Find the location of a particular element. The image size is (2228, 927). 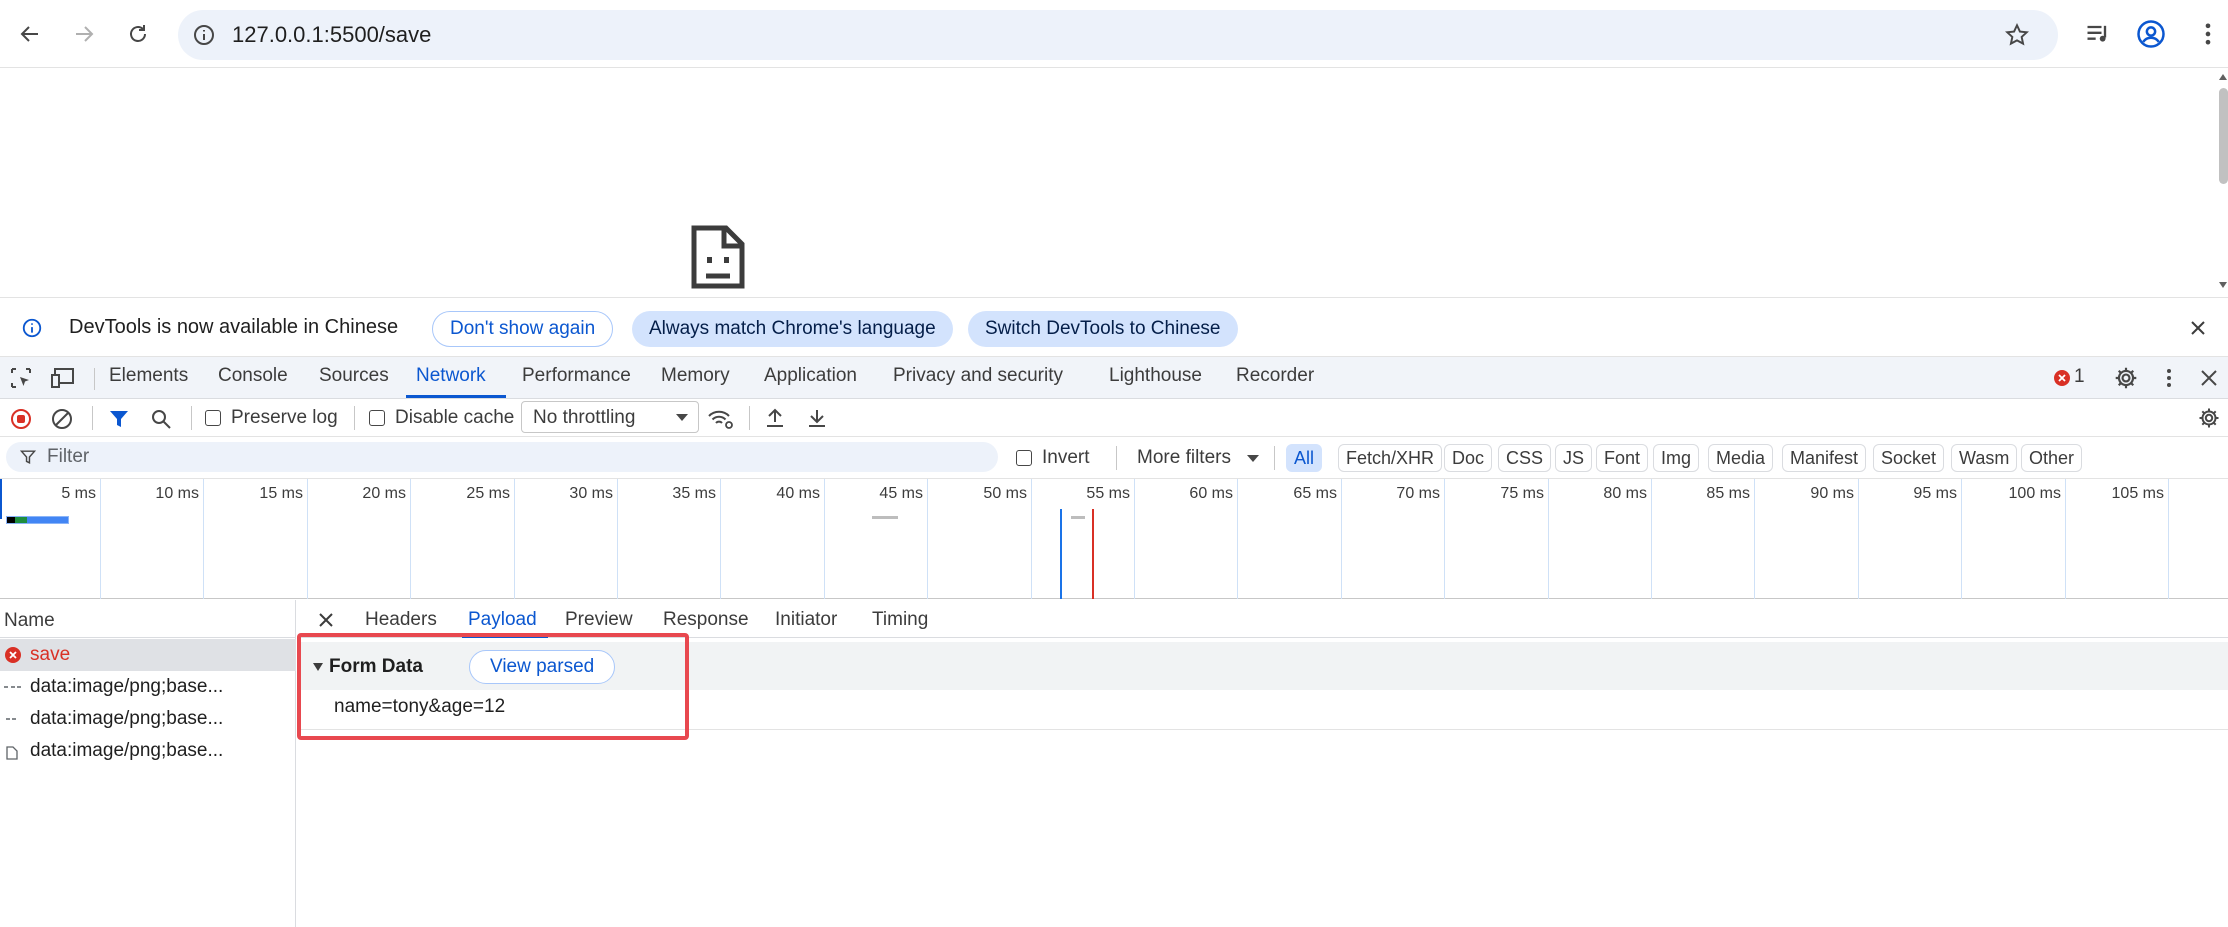

dom-content-loaded-line is located at coordinates (1061, 554).